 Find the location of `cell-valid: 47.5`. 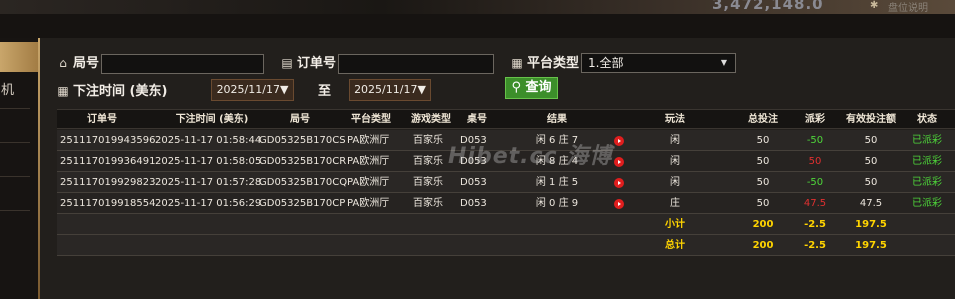

cell-valid: 47.5 is located at coordinates (871, 203).